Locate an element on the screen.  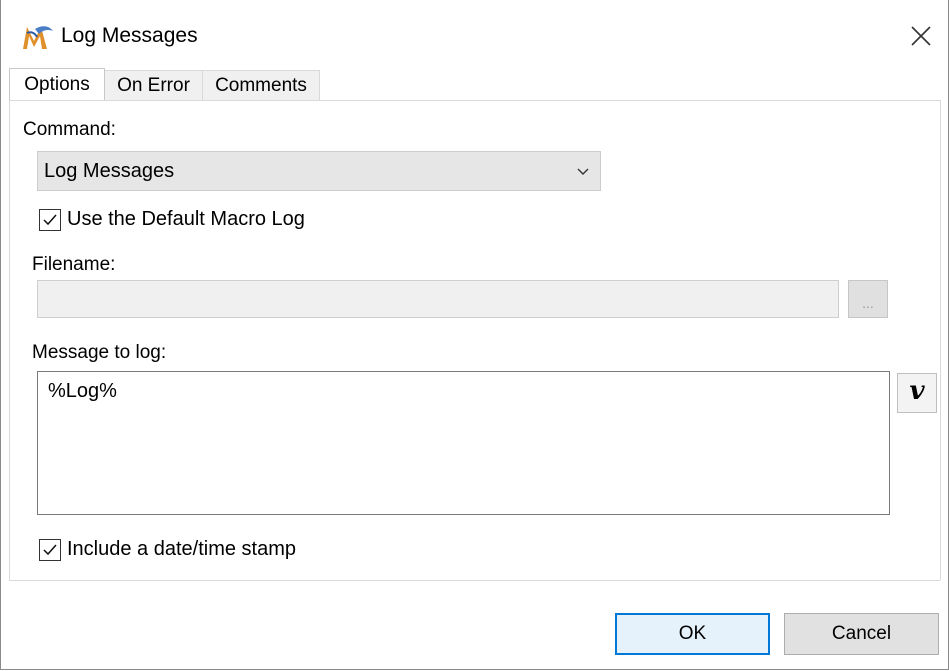
insert-variable-button: v is located at coordinates (917, 393).